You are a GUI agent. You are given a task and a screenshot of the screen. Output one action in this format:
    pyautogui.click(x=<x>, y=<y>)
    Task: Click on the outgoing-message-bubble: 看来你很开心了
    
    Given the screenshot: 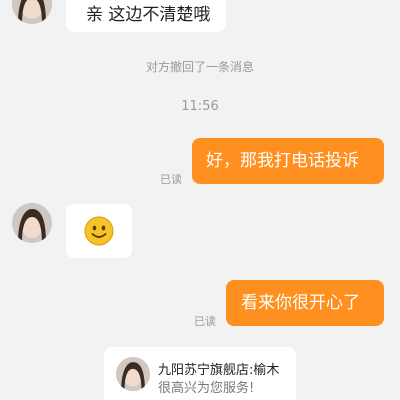 What is the action you would take?
    pyautogui.click(x=305, y=303)
    